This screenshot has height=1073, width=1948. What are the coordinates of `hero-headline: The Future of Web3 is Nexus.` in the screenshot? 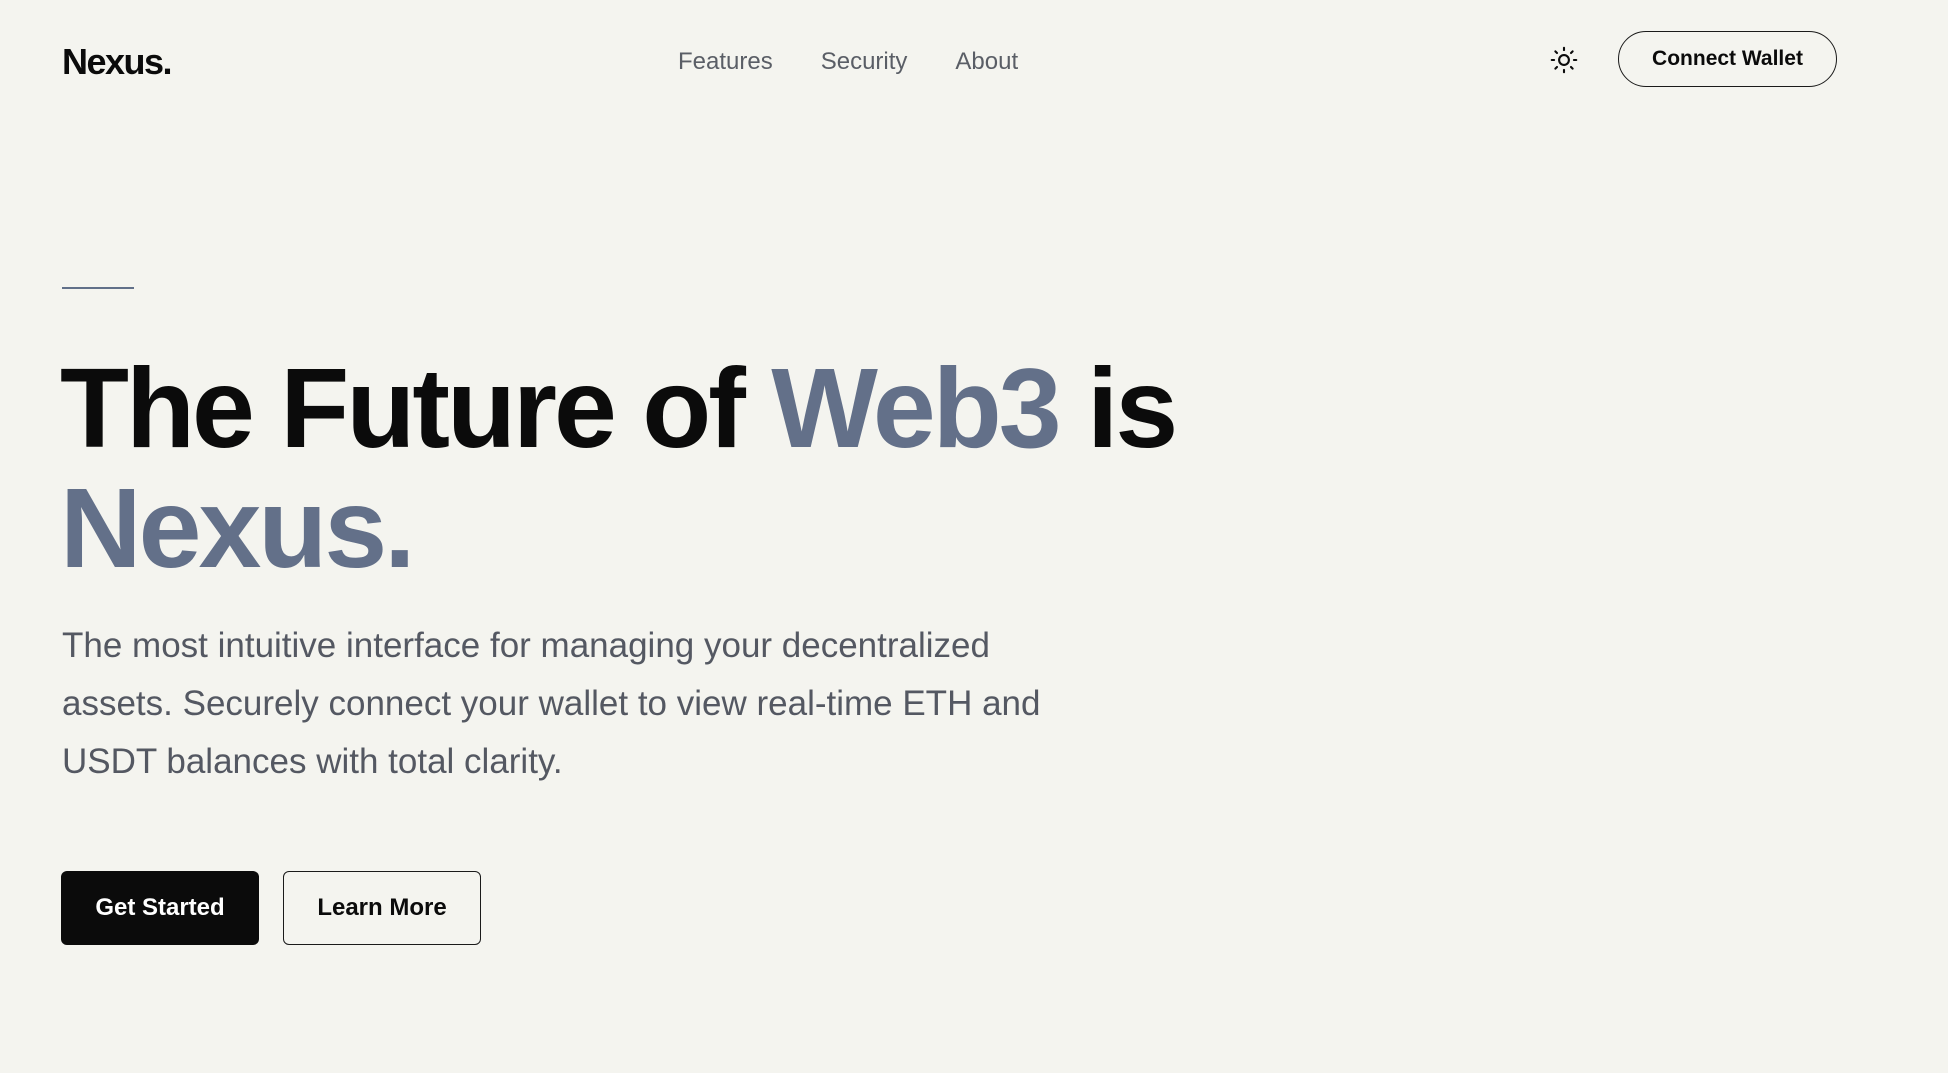 It's located at (619, 468).